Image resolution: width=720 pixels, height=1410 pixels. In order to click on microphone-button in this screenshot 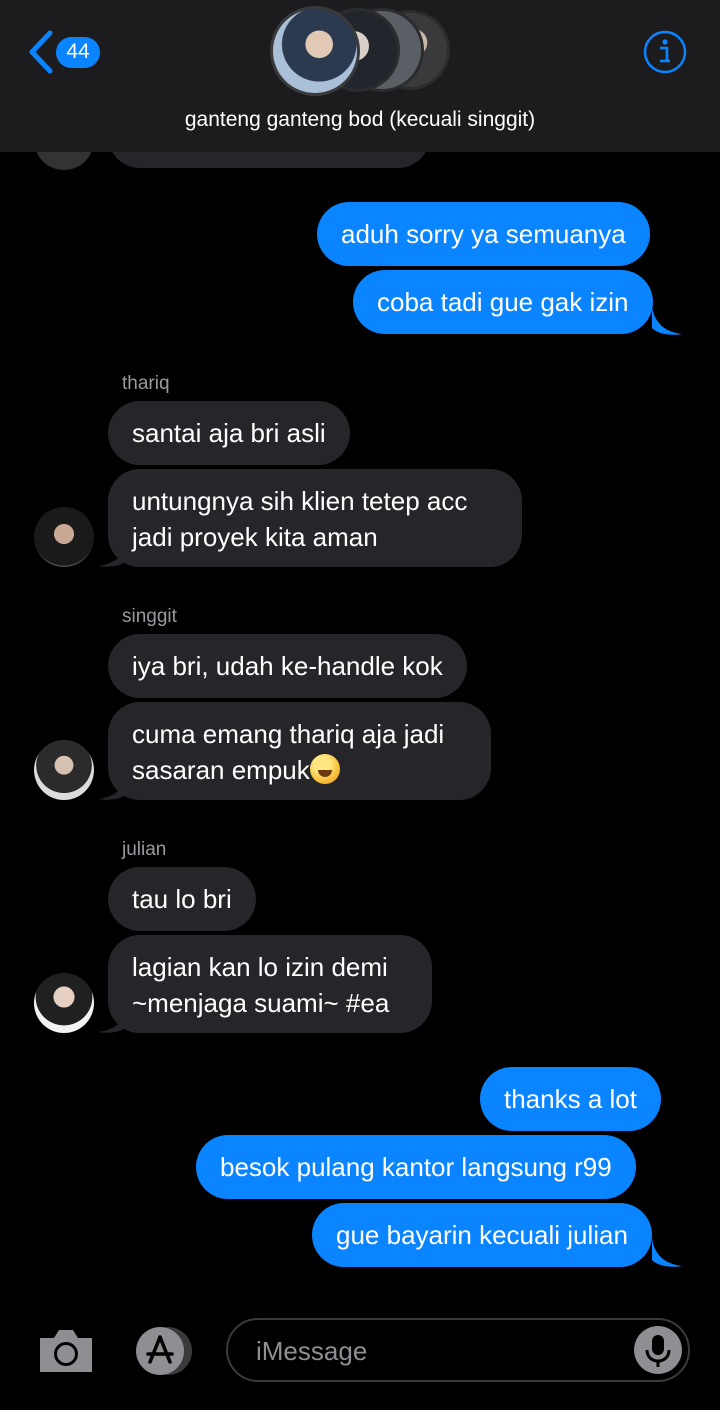, I will do `click(658, 1350)`.